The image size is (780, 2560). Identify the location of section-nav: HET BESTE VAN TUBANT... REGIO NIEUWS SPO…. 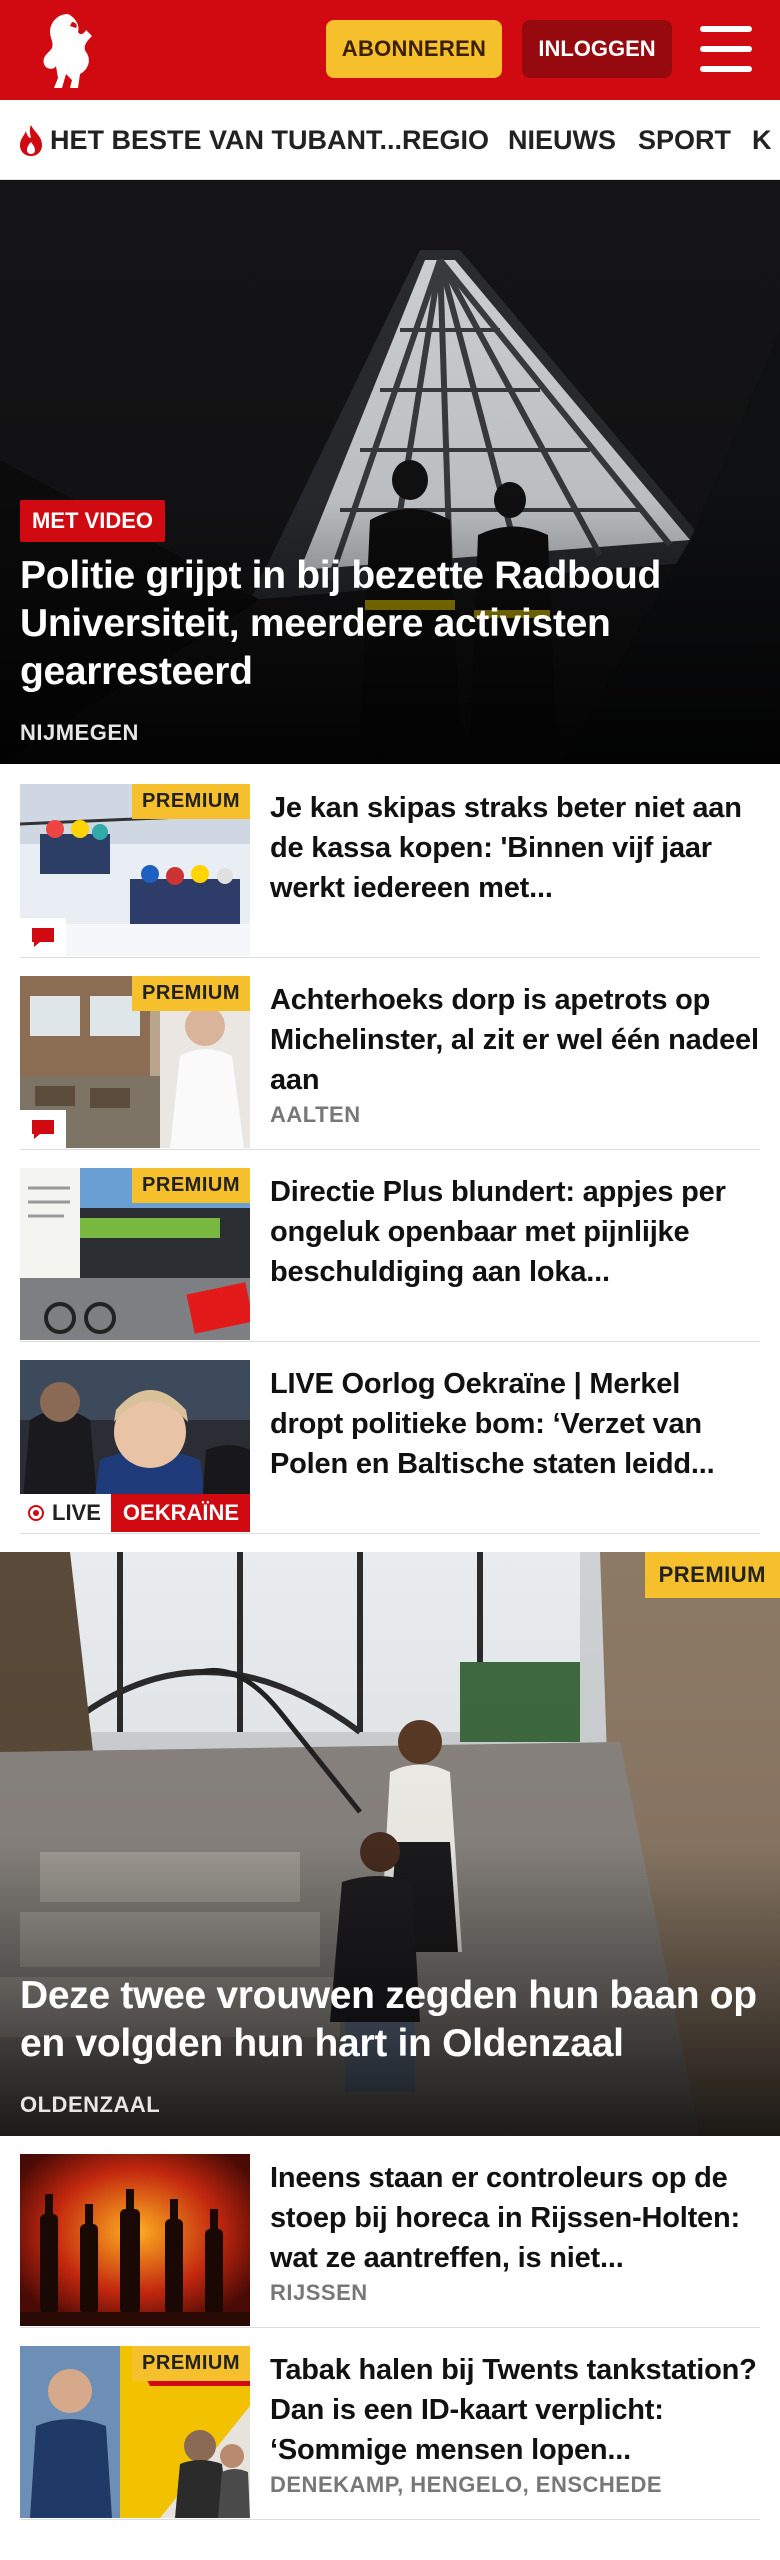
(390, 140).